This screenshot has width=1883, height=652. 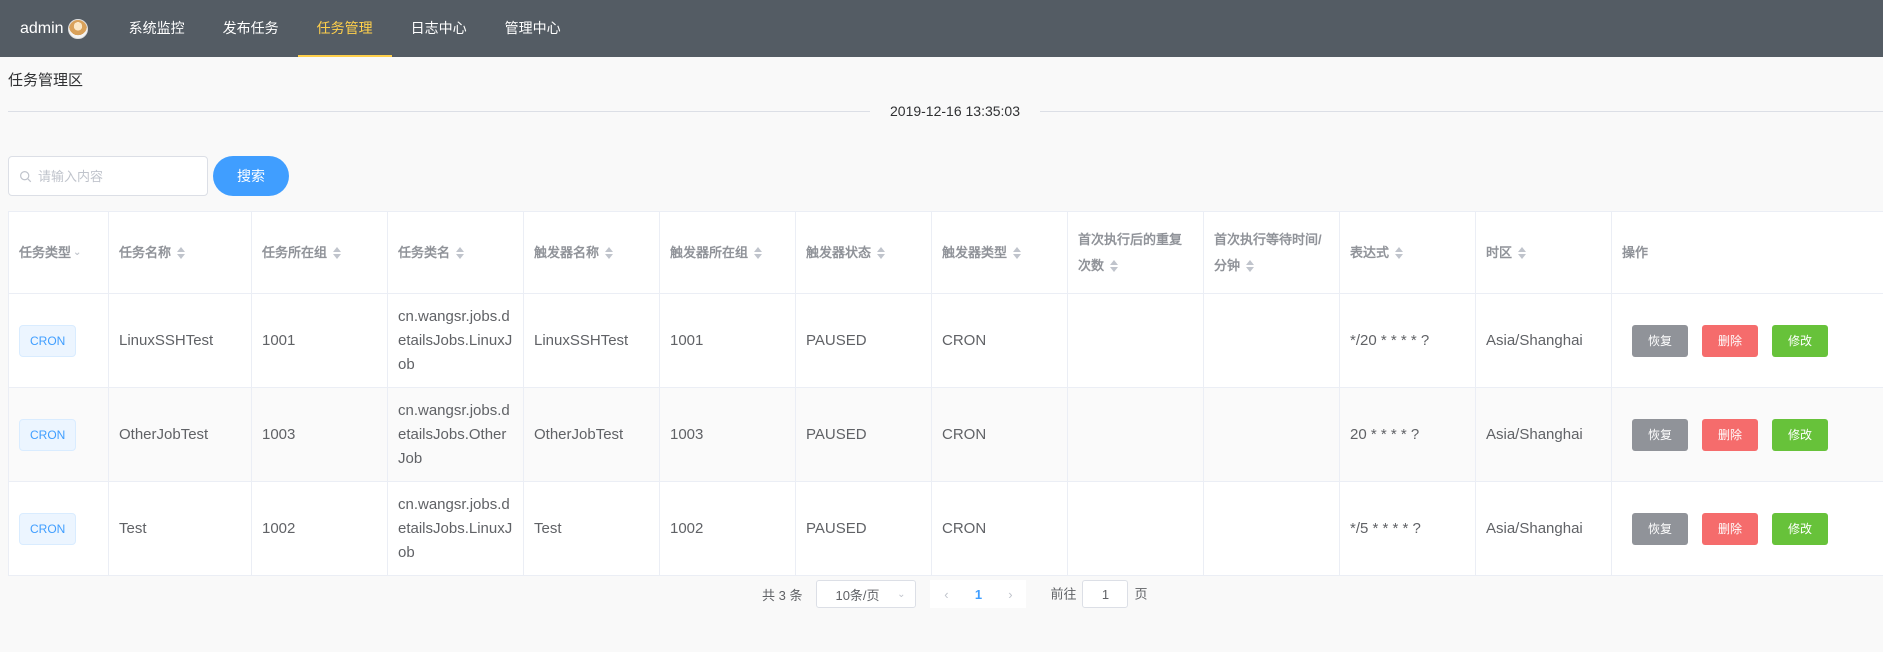 What do you see at coordinates (180, 340) in the screenshot?
I see `task-name-cell: LinuxSSHTest` at bounding box center [180, 340].